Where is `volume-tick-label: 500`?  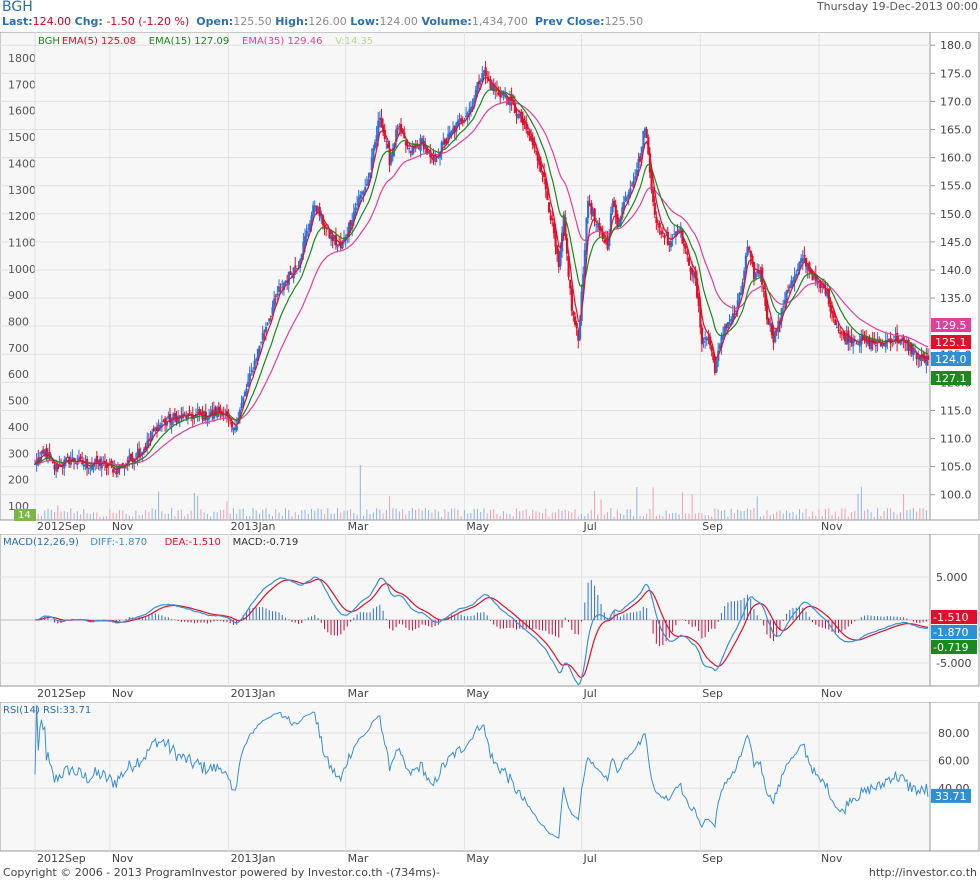
volume-tick-label: 500 is located at coordinates (18, 401).